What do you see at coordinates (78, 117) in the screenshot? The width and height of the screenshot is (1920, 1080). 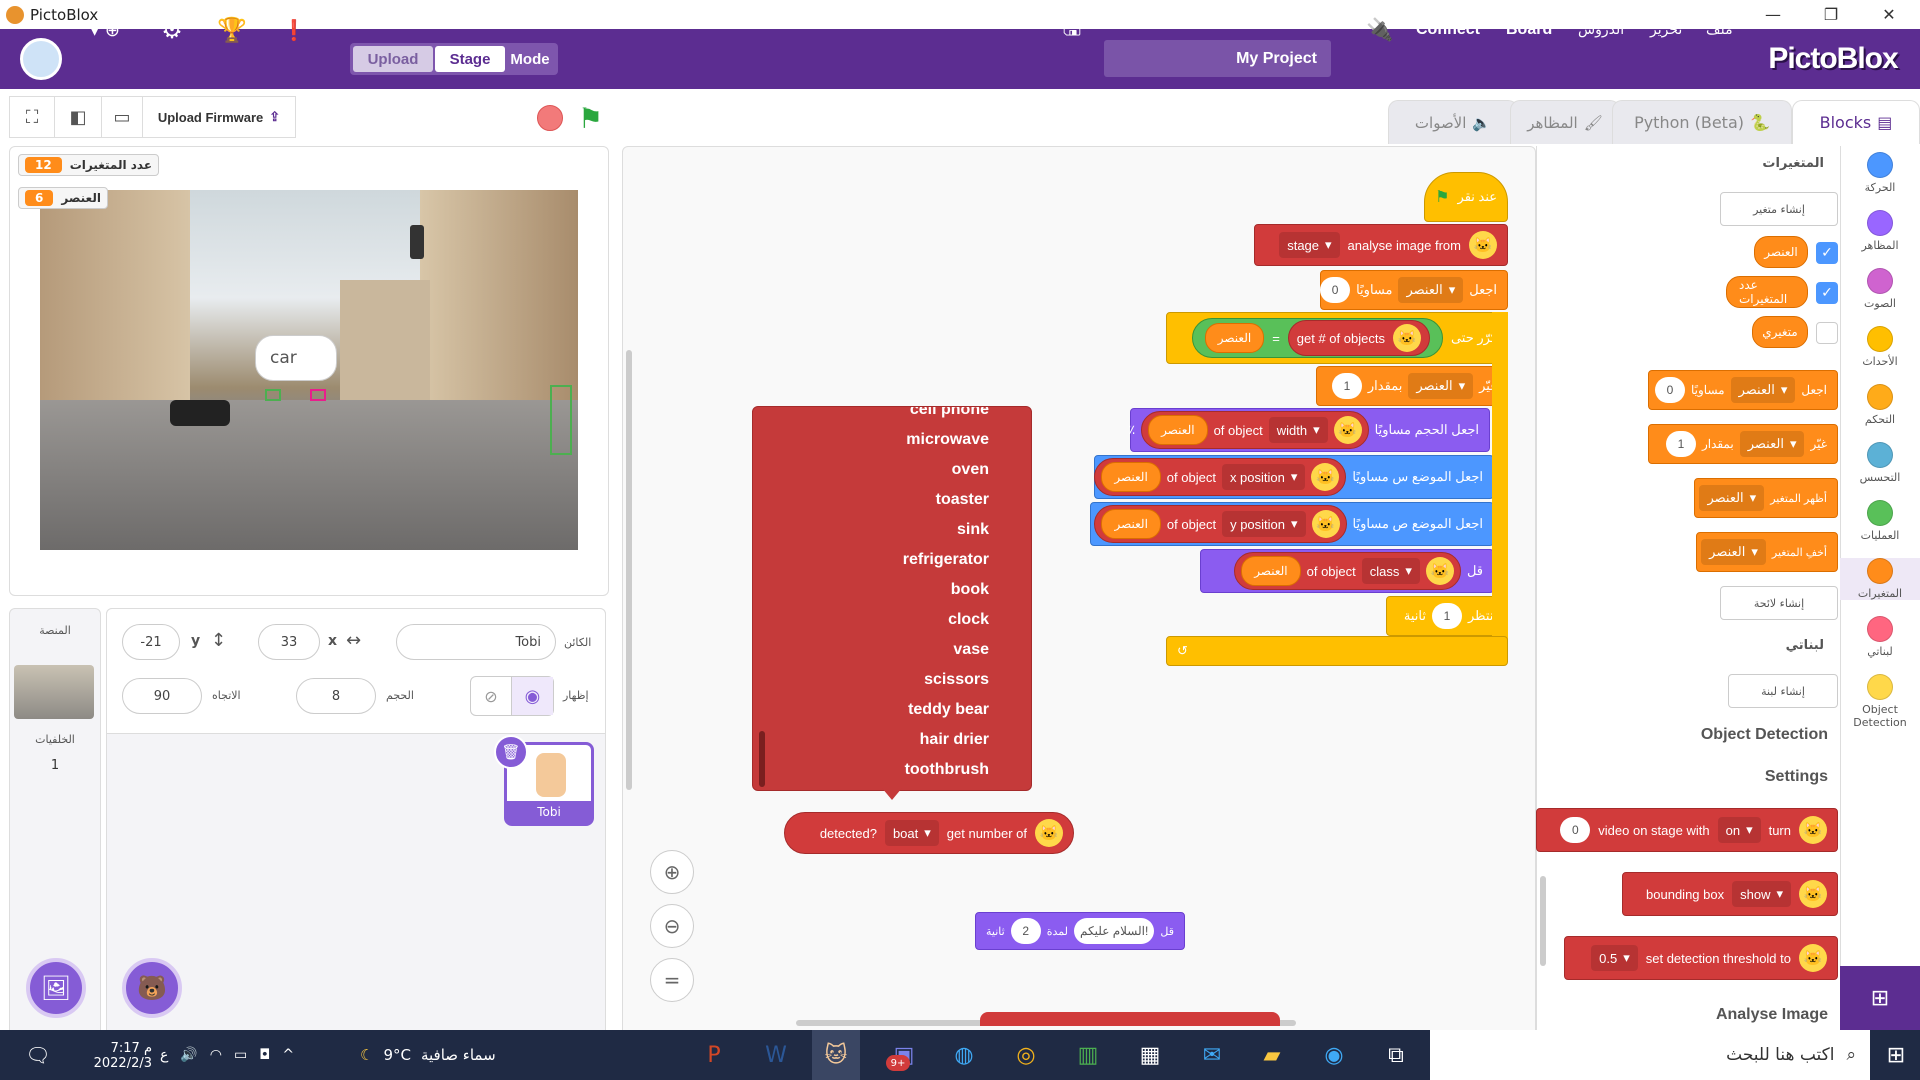 I see `small-stage-icon: ◧` at bounding box center [78, 117].